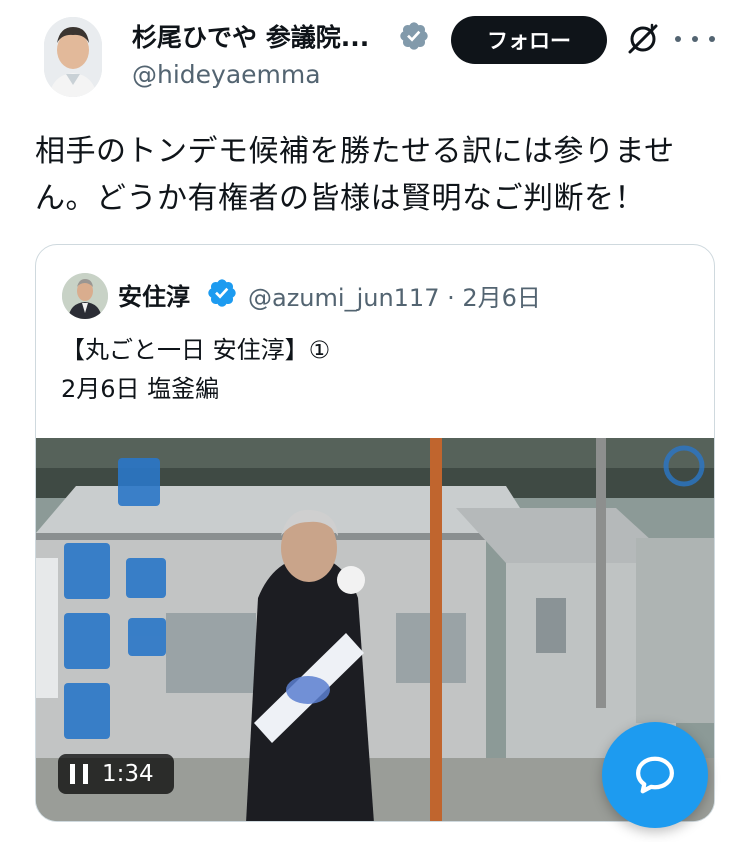 The height and width of the screenshot is (842, 742). I want to click on quoted-author-name: 安住淳, so click(154, 294).